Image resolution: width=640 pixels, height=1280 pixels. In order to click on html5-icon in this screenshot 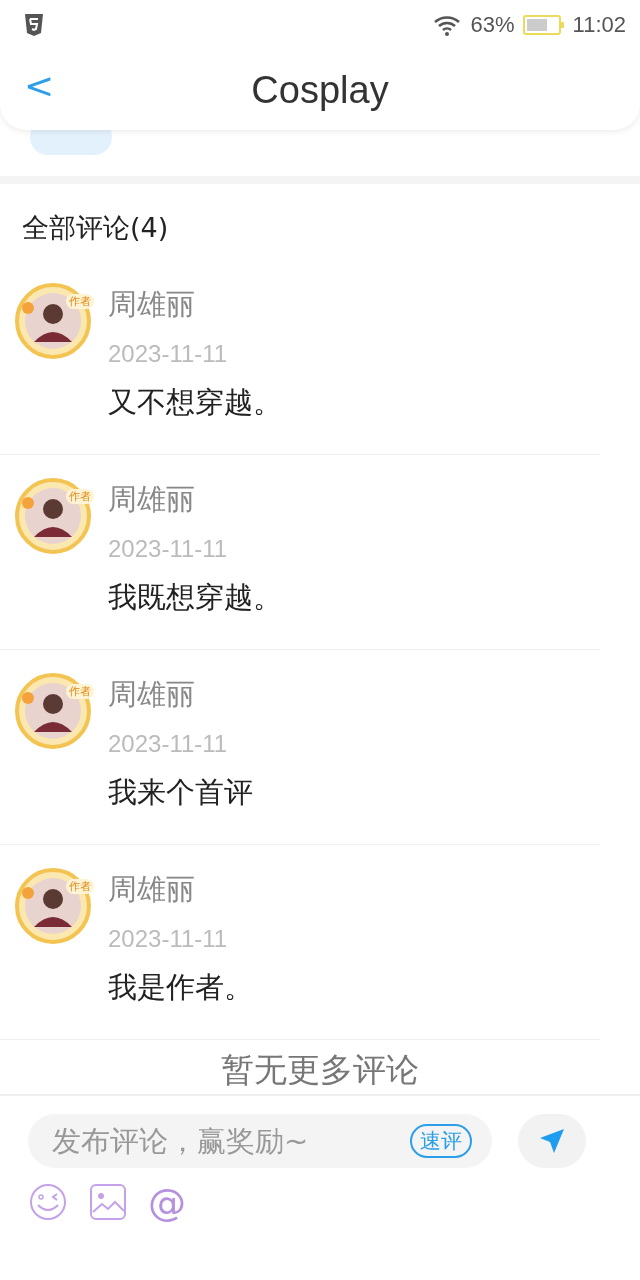, I will do `click(34, 25)`.